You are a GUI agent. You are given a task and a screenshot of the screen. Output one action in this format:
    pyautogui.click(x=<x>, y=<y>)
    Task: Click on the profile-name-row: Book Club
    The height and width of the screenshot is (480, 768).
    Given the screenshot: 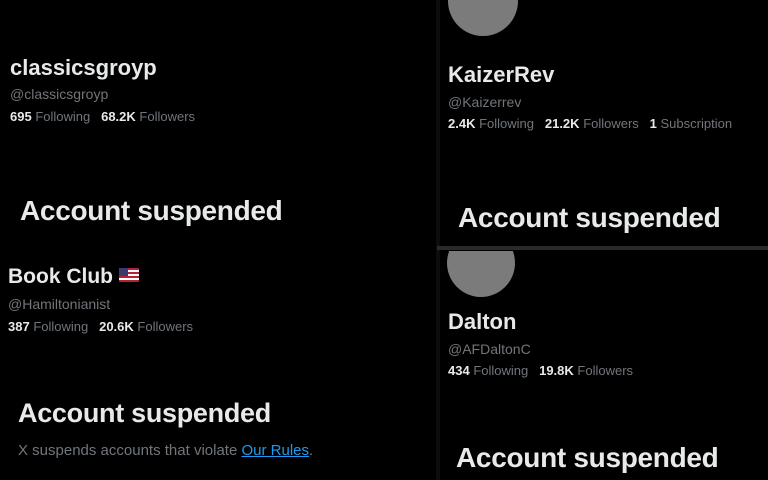 What is the action you would take?
    pyautogui.click(x=73, y=277)
    